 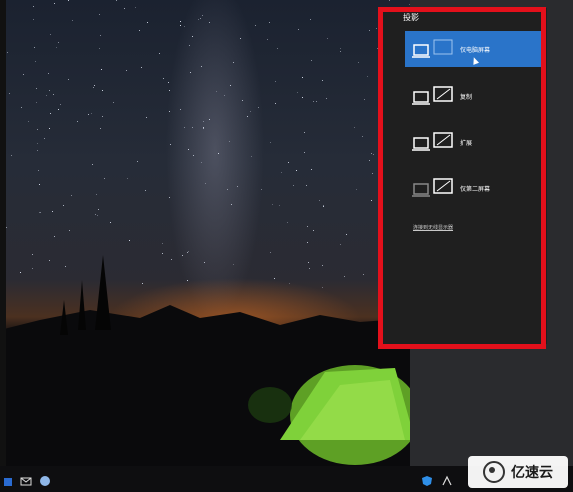 What do you see at coordinates (475, 50) in the screenshot?
I see `option-label: 仅电脑屏幕` at bounding box center [475, 50].